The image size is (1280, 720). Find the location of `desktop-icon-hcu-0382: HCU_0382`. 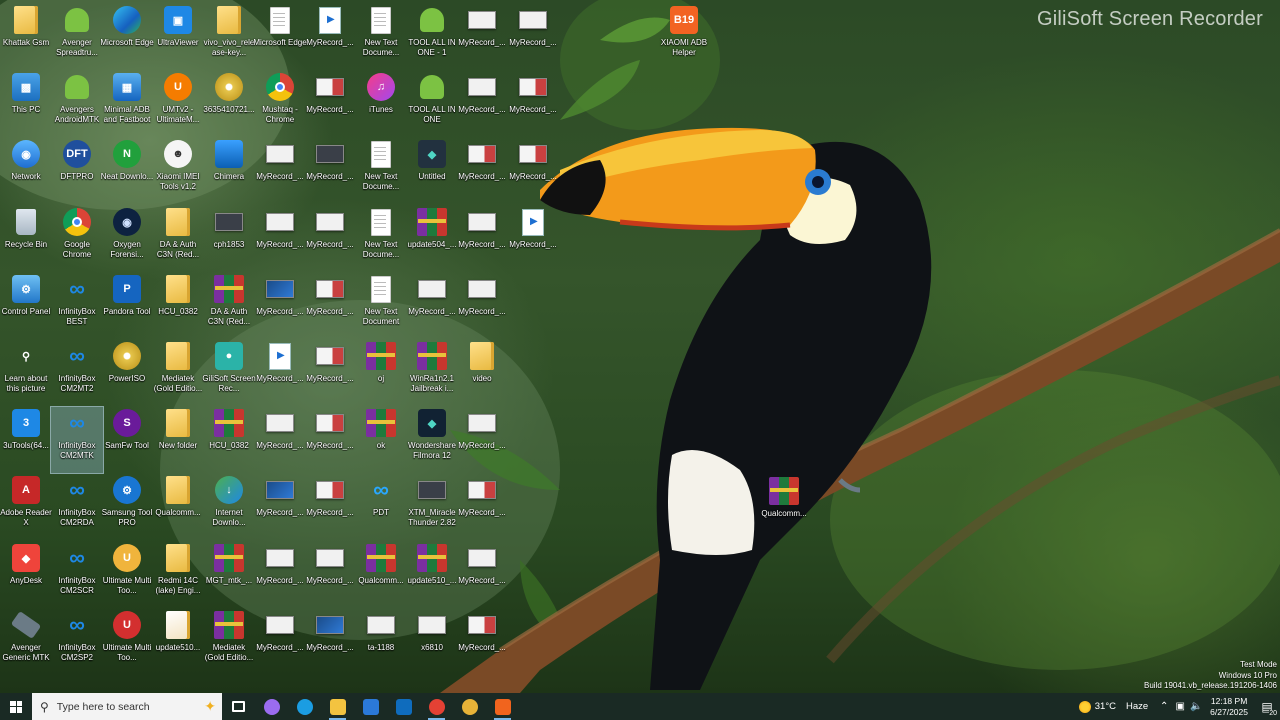

desktop-icon-hcu-0382: HCU_0382 is located at coordinates (229, 440).